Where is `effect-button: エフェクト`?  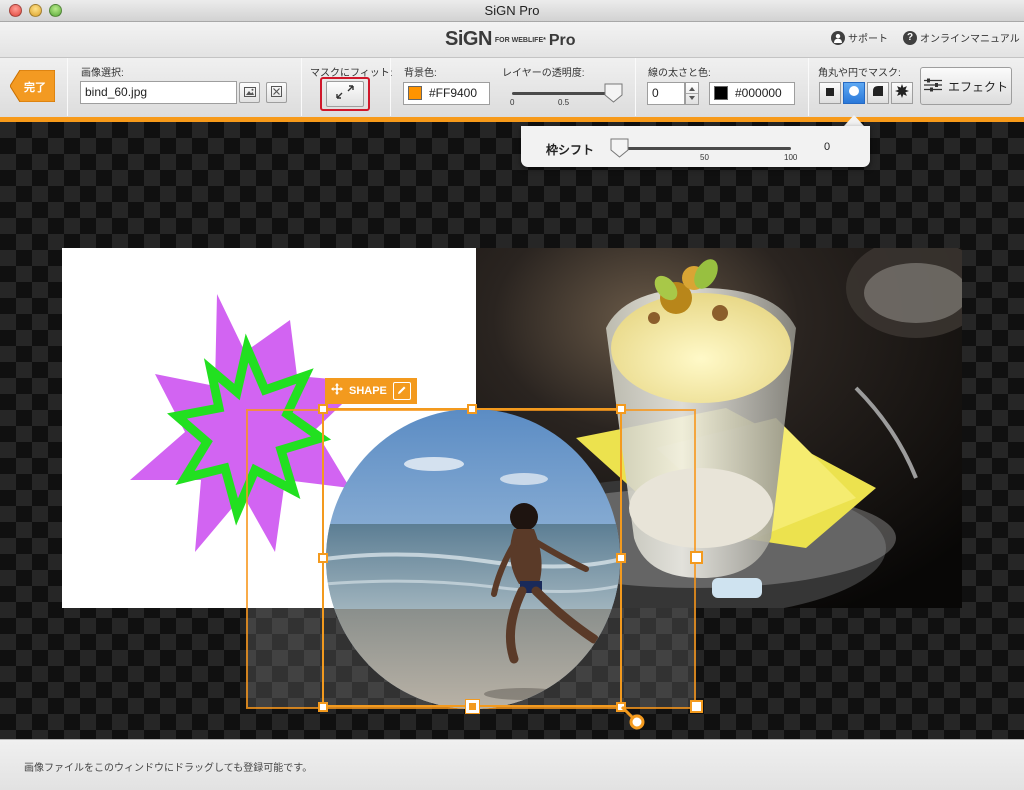 effect-button: エフェクト is located at coordinates (966, 86).